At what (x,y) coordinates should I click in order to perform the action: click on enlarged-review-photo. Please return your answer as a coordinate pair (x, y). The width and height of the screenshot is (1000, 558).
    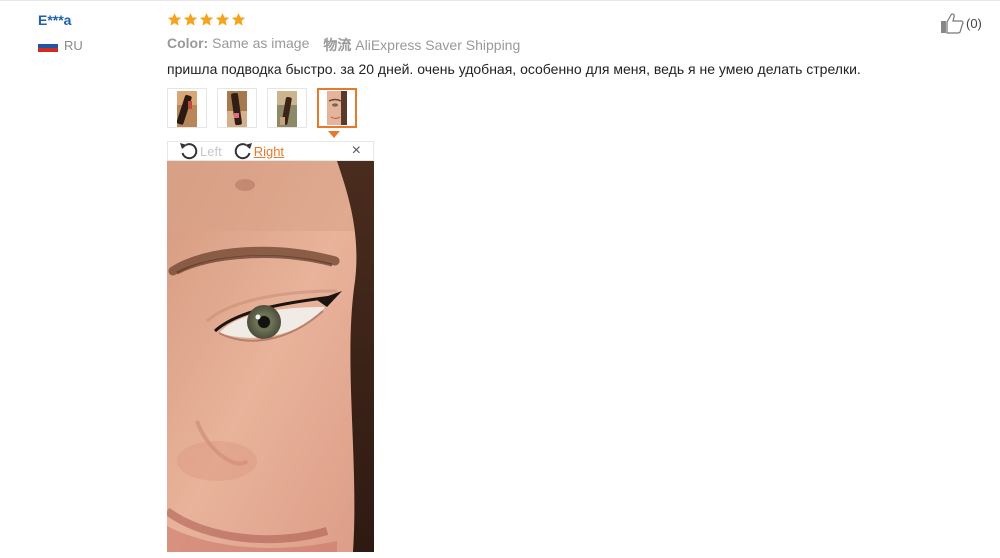
    Looking at the image, I should click on (270, 356).